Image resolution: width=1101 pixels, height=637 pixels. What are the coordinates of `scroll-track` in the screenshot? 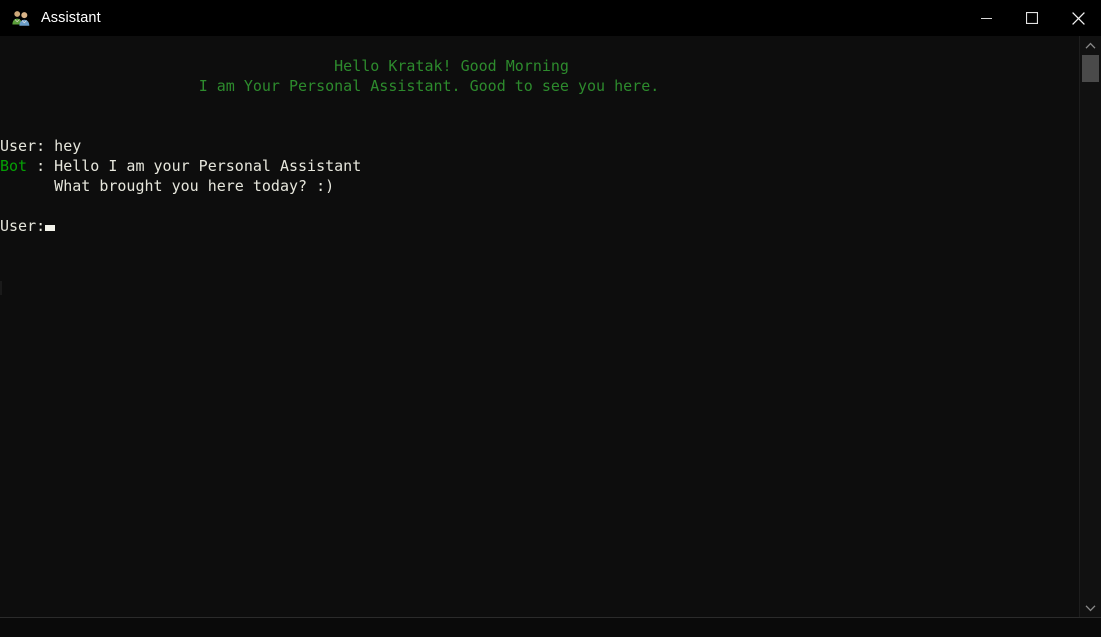 It's located at (1090, 326).